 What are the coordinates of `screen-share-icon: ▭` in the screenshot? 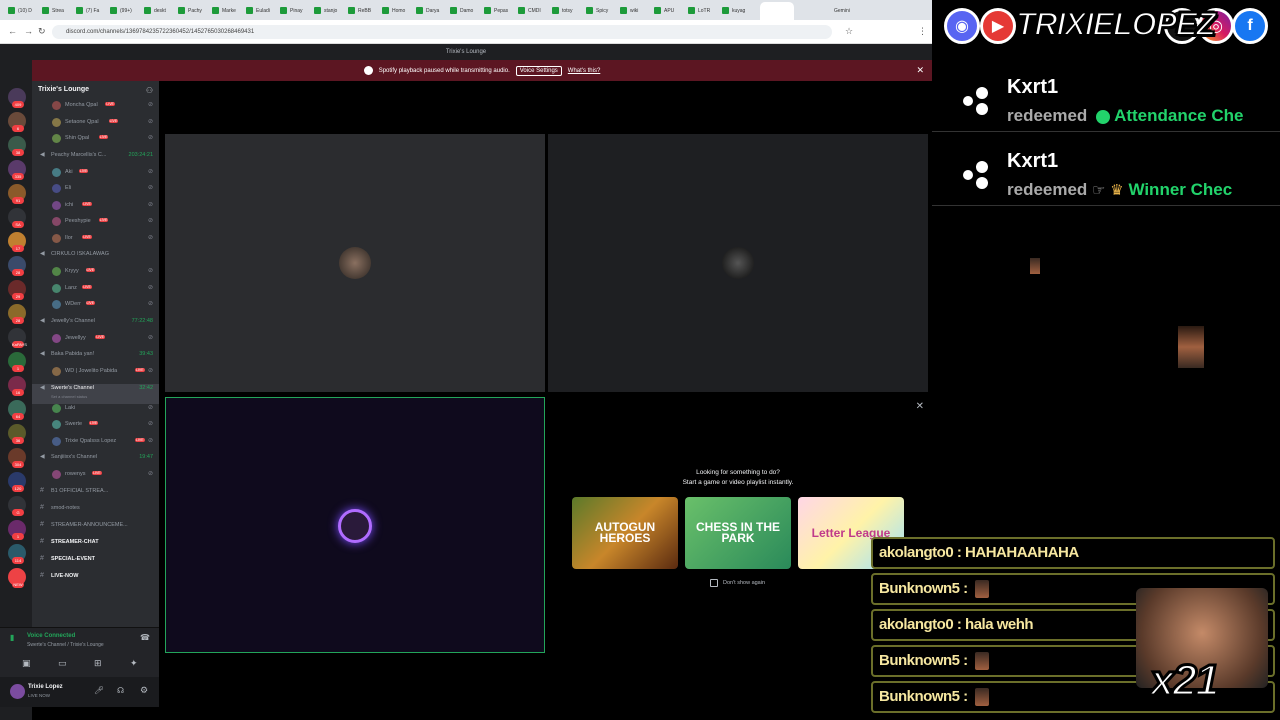 It's located at (62, 663).